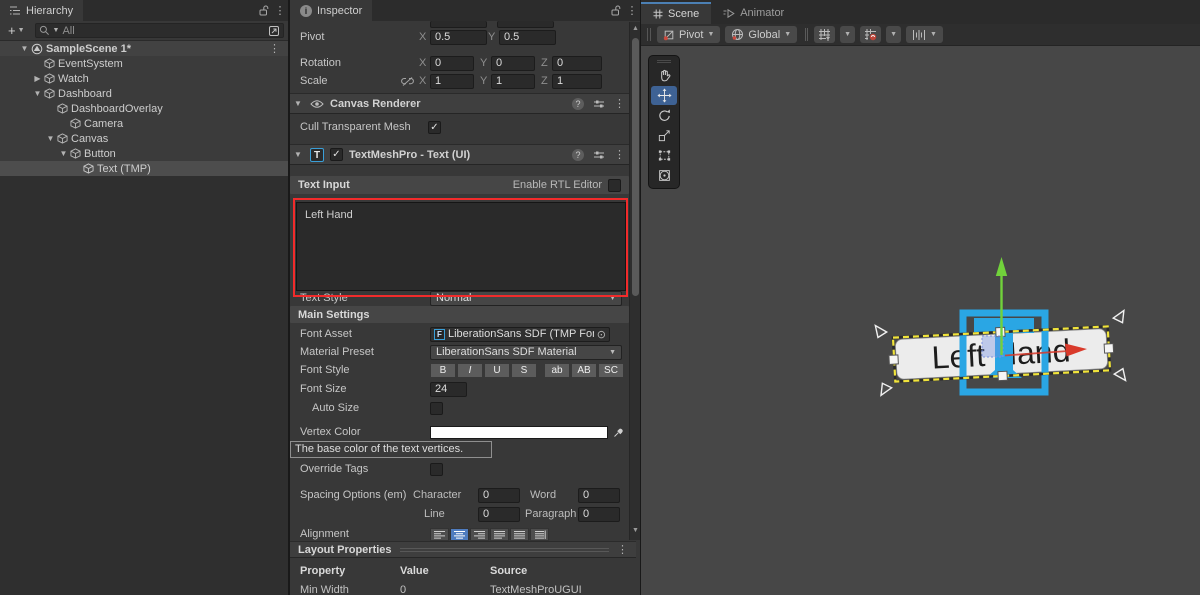 This screenshot has width=1200, height=595. What do you see at coordinates (754, 13) in the screenshot?
I see `tab-animator: Animator` at bounding box center [754, 13].